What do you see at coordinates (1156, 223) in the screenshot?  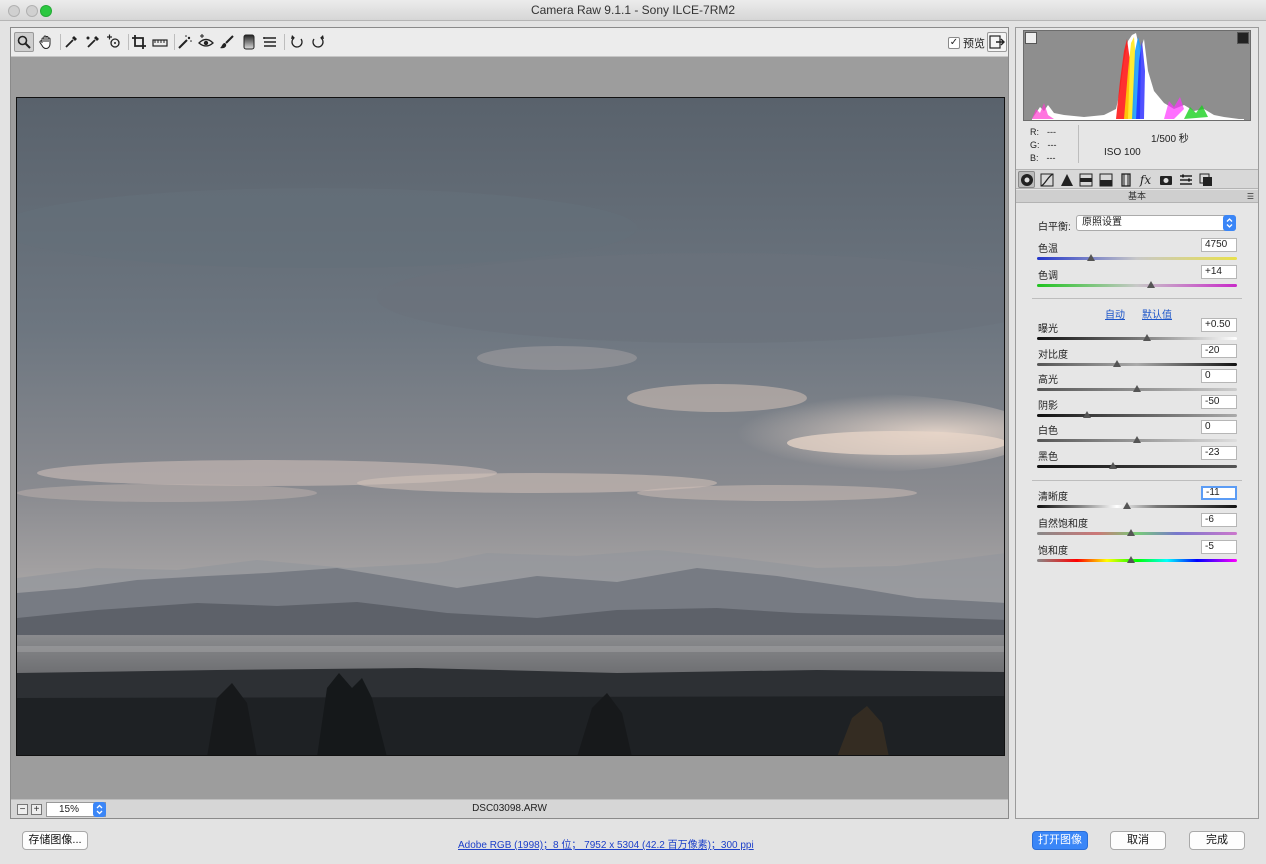 I see `white-balance-select: 原照设置` at bounding box center [1156, 223].